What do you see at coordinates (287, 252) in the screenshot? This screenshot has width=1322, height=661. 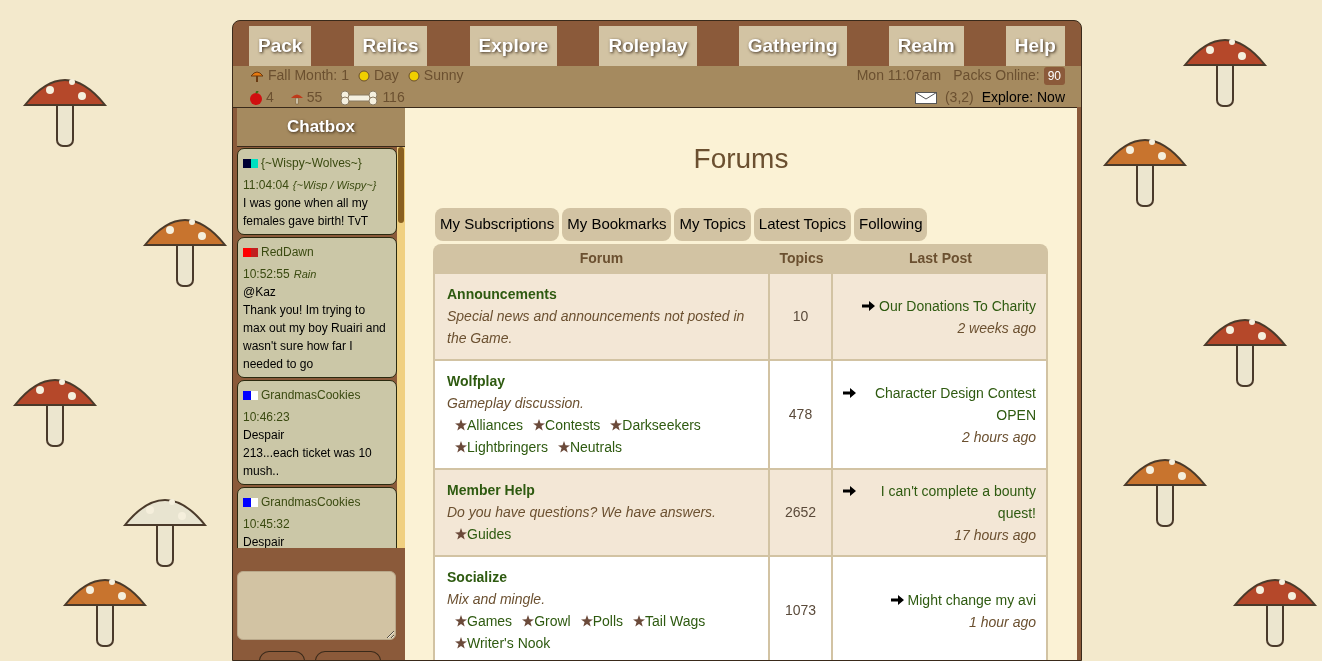 I see `user-name: RedDawn` at bounding box center [287, 252].